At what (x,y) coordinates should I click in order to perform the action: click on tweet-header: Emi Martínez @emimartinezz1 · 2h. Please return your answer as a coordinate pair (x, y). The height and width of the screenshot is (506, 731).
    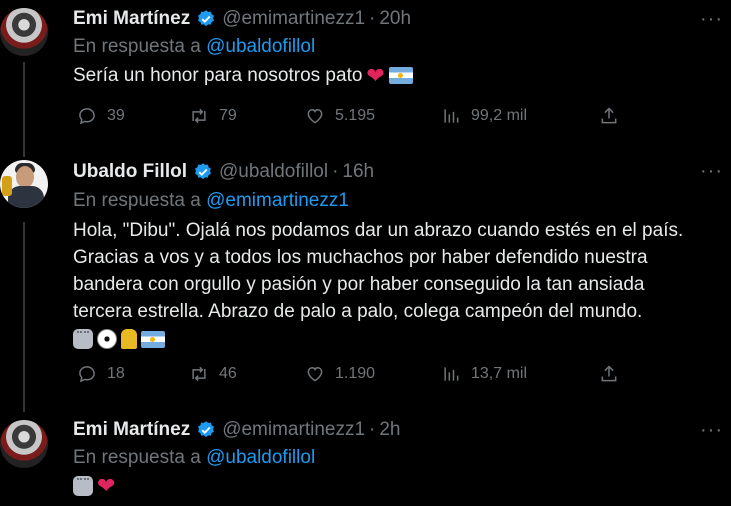
    Looking at the image, I should click on (237, 430).